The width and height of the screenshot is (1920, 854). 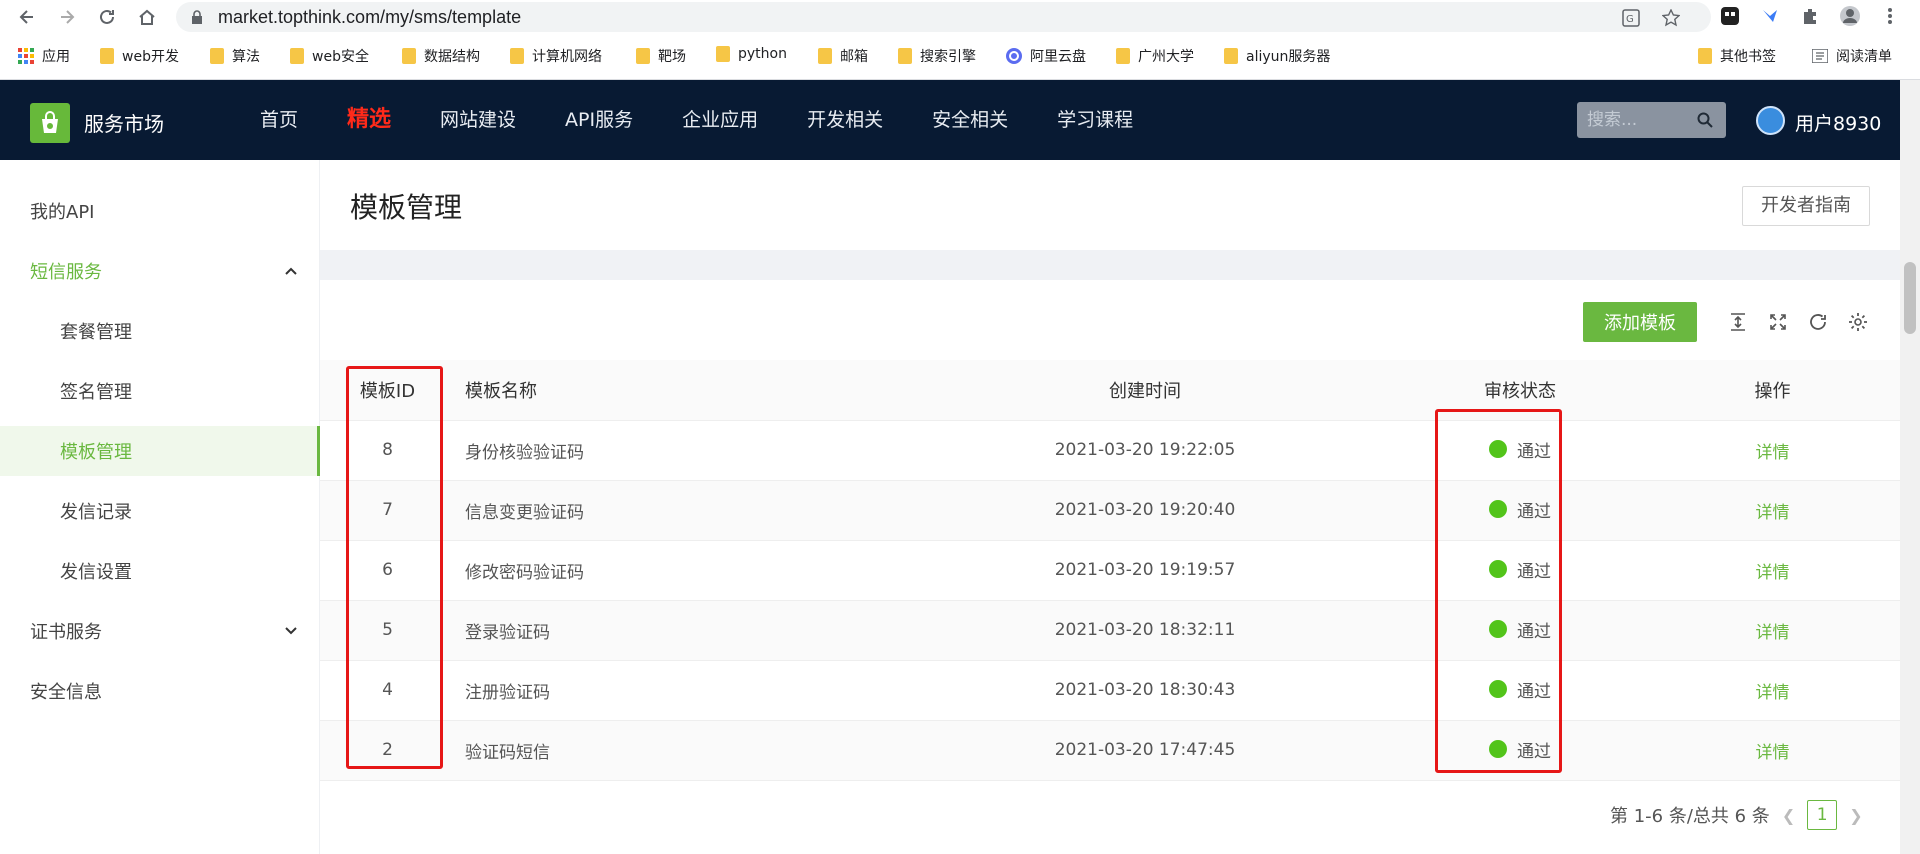 What do you see at coordinates (1772, 390) in the screenshot?
I see `column-header-actions: 操作` at bounding box center [1772, 390].